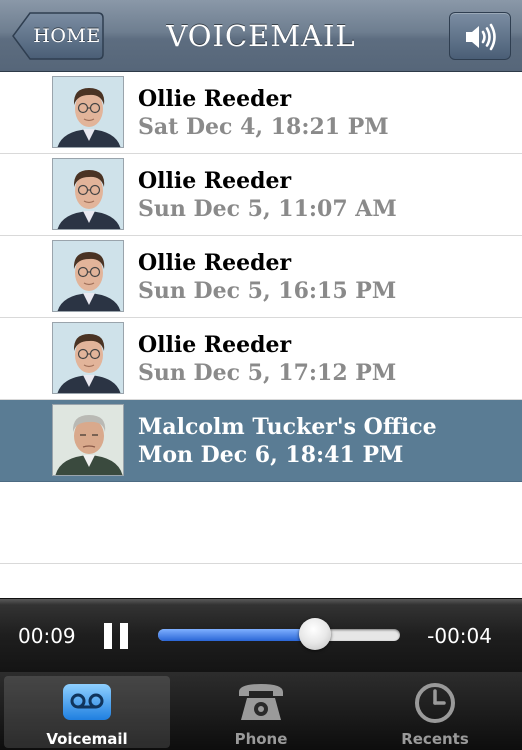 The height and width of the screenshot is (750, 522). Describe the element at coordinates (459, 636) in the screenshot. I see `remaining-time: -00:04` at that location.